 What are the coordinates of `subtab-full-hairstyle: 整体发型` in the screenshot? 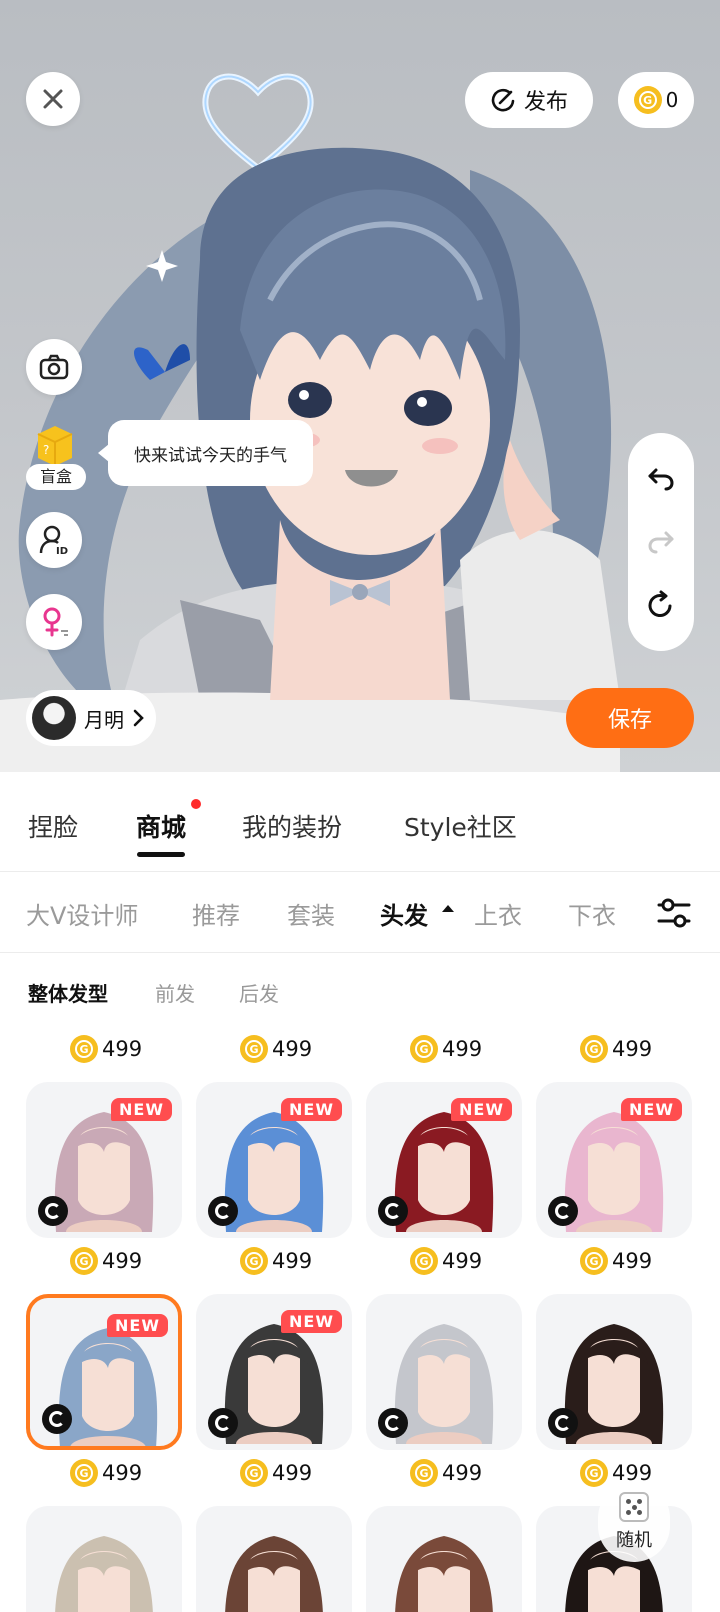 It's located at (68, 992).